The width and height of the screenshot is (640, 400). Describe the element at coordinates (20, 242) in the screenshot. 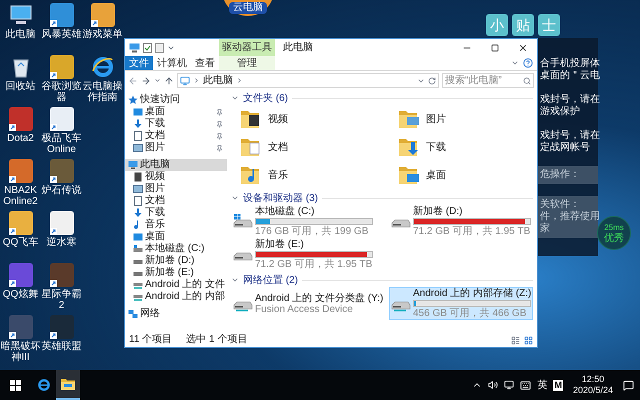

I see `desktop-icon-label: QQ飞车` at that location.